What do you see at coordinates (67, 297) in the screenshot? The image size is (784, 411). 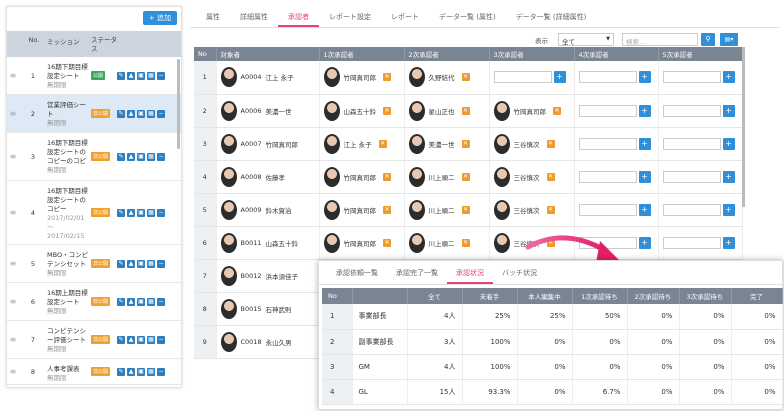 I see `mission-title: 16期上期目標設定シート` at bounding box center [67, 297].